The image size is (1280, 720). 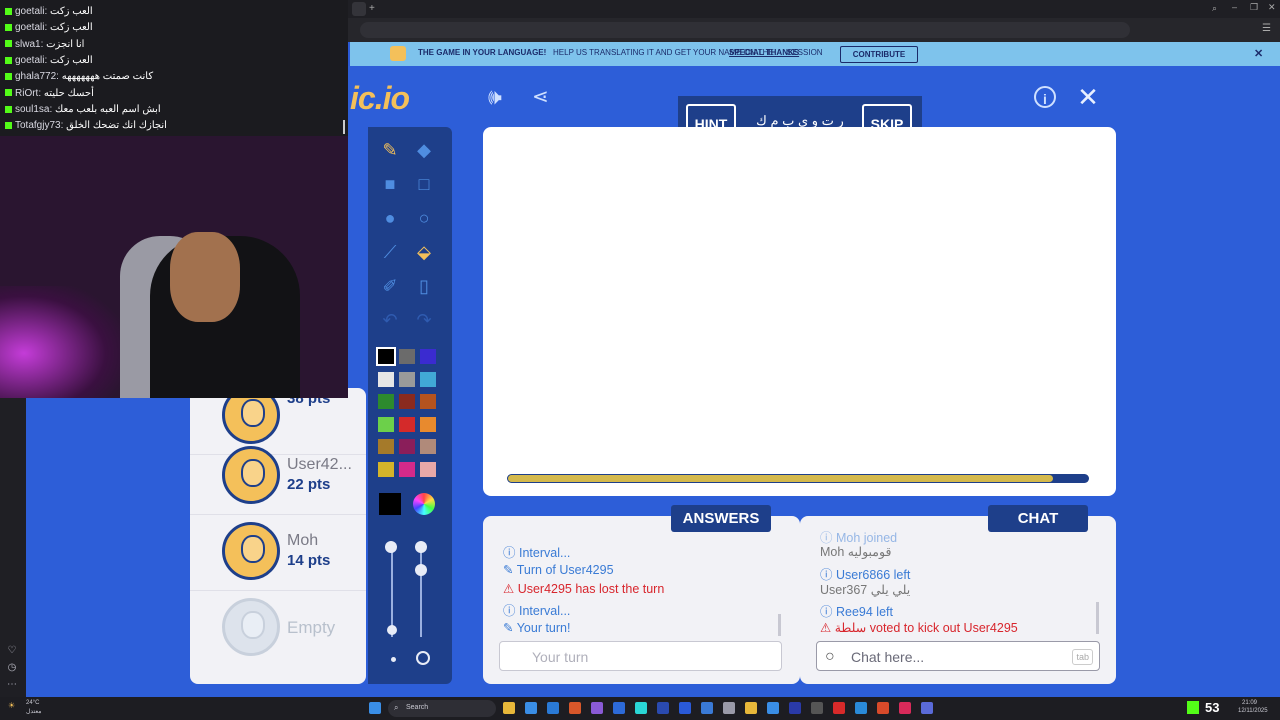 I want to click on filled-rectangle-icon: ■, so click(x=390, y=184).